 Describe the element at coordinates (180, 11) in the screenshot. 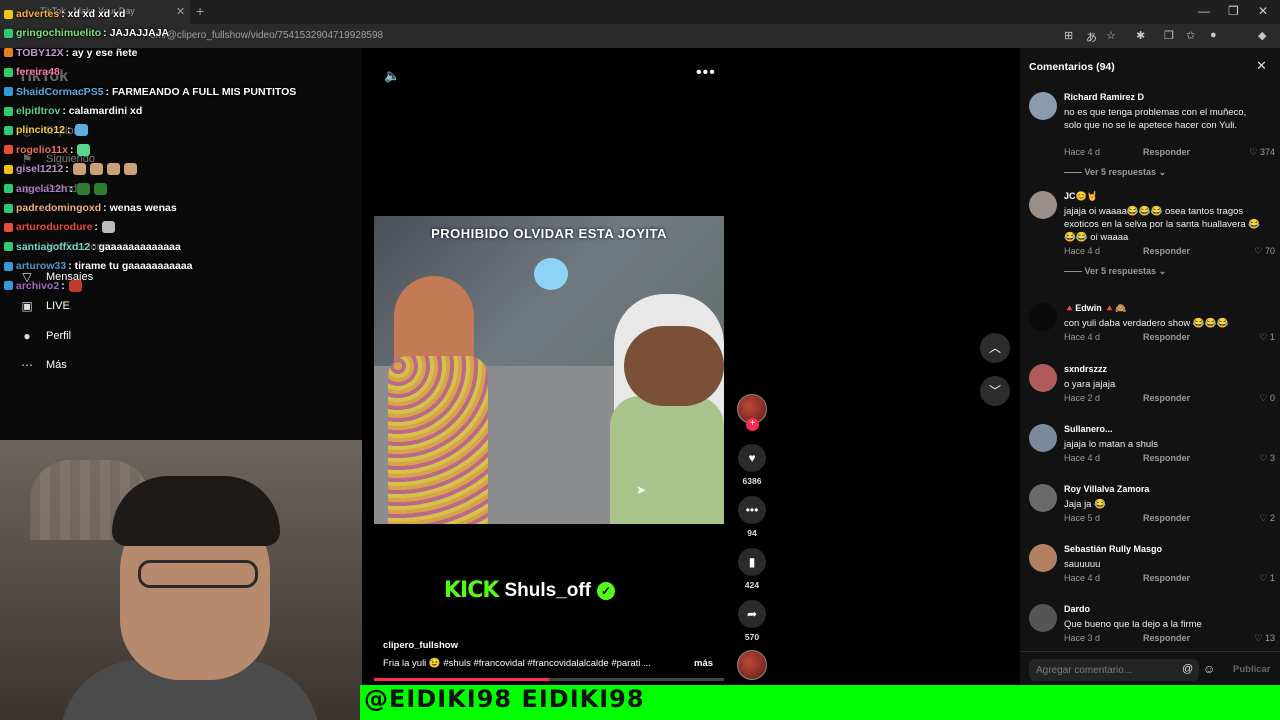

I see `tab-close-icon: ✕` at that location.